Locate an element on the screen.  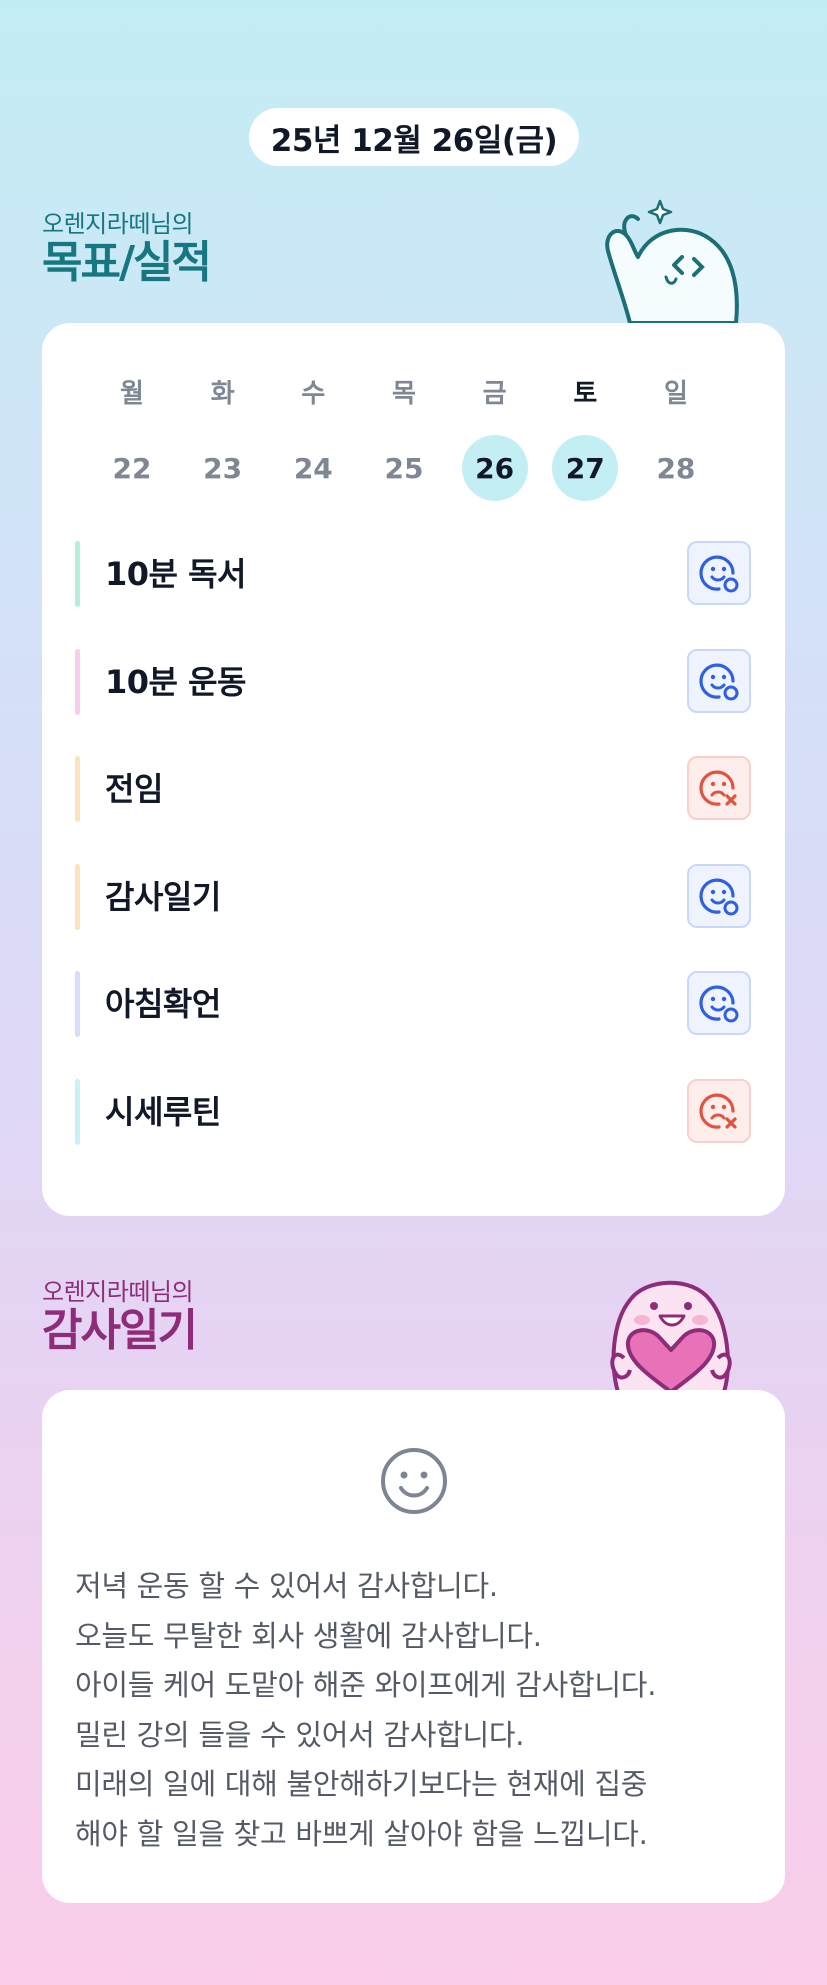
goal-label: 전임 is located at coordinates (134, 789).